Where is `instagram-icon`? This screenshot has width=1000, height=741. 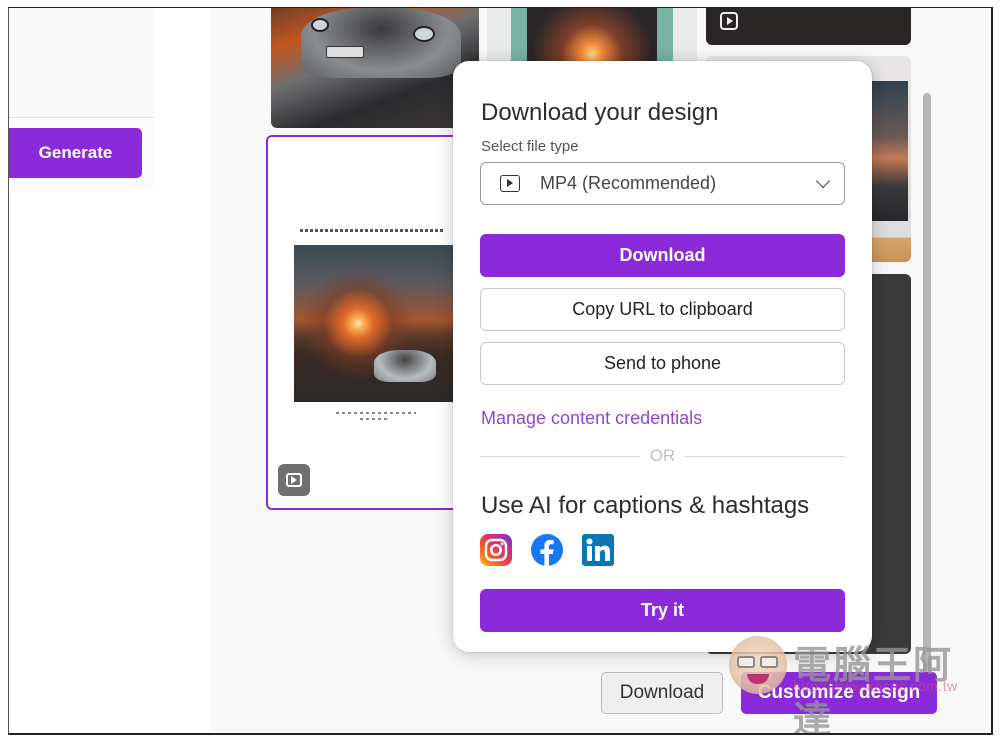
instagram-icon is located at coordinates (496, 550).